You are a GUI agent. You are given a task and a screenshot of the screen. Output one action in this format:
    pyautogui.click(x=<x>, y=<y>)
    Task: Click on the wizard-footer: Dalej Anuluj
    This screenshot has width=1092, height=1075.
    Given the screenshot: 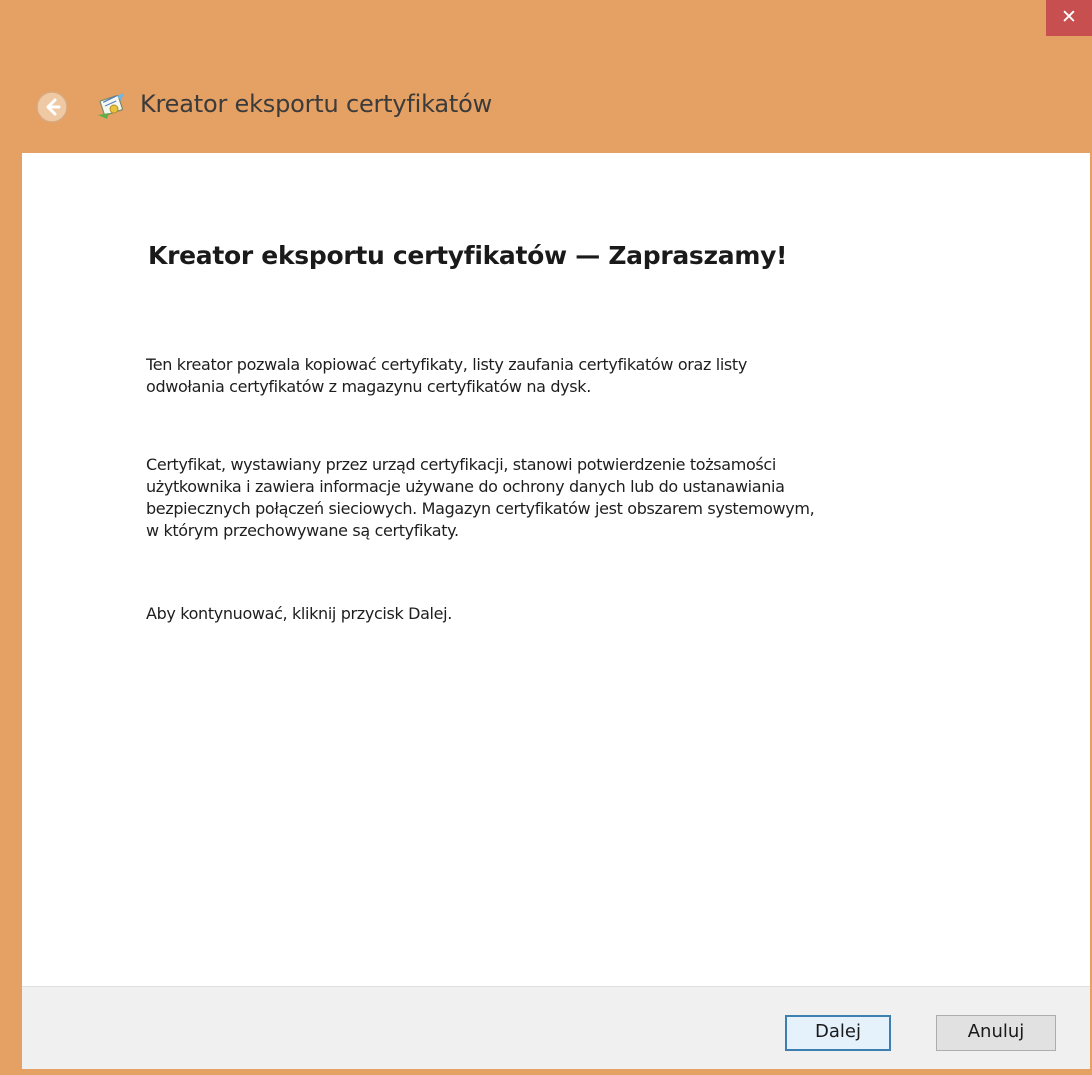 What is the action you would take?
    pyautogui.click(x=556, y=1027)
    